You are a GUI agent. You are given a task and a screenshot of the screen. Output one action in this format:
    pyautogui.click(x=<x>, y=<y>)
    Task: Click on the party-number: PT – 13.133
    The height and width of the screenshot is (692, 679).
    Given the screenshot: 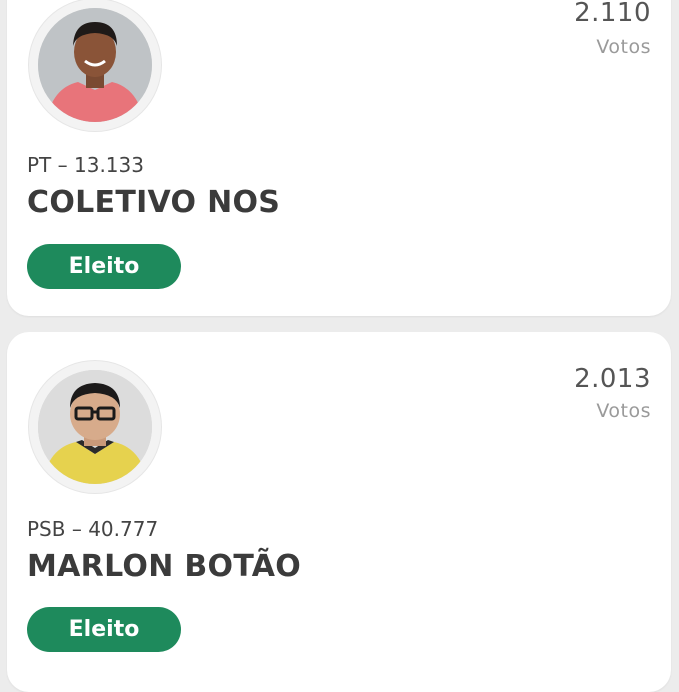 What is the action you would take?
    pyautogui.click(x=85, y=165)
    